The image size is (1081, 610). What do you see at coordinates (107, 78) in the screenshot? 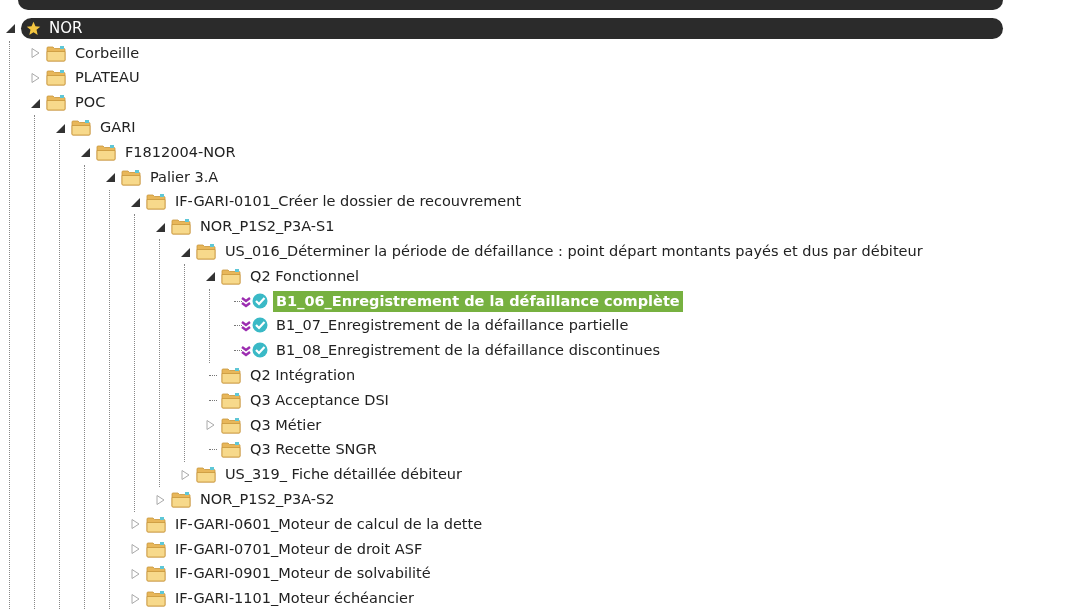
I see `tree-item-label: PLATEAU` at bounding box center [107, 78].